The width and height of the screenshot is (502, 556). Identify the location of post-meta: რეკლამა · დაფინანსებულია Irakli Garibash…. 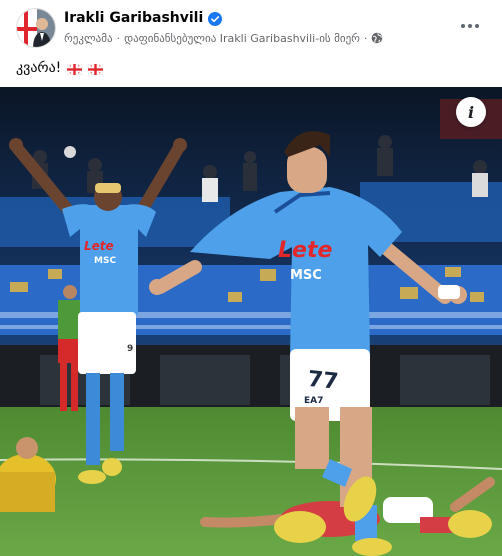
(223, 38).